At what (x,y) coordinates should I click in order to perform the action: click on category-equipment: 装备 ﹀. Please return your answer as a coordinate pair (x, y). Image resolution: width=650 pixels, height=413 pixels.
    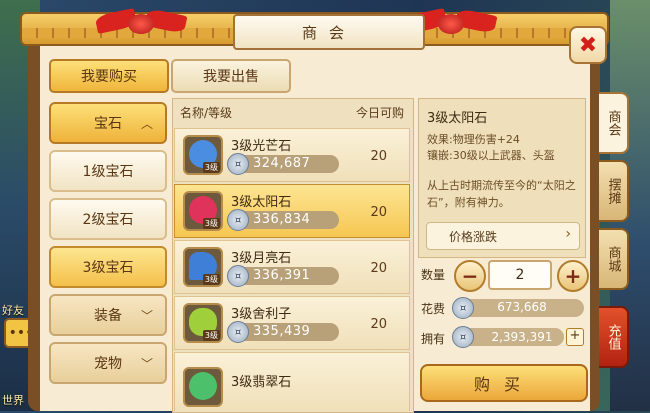
    Looking at the image, I should click on (108, 315).